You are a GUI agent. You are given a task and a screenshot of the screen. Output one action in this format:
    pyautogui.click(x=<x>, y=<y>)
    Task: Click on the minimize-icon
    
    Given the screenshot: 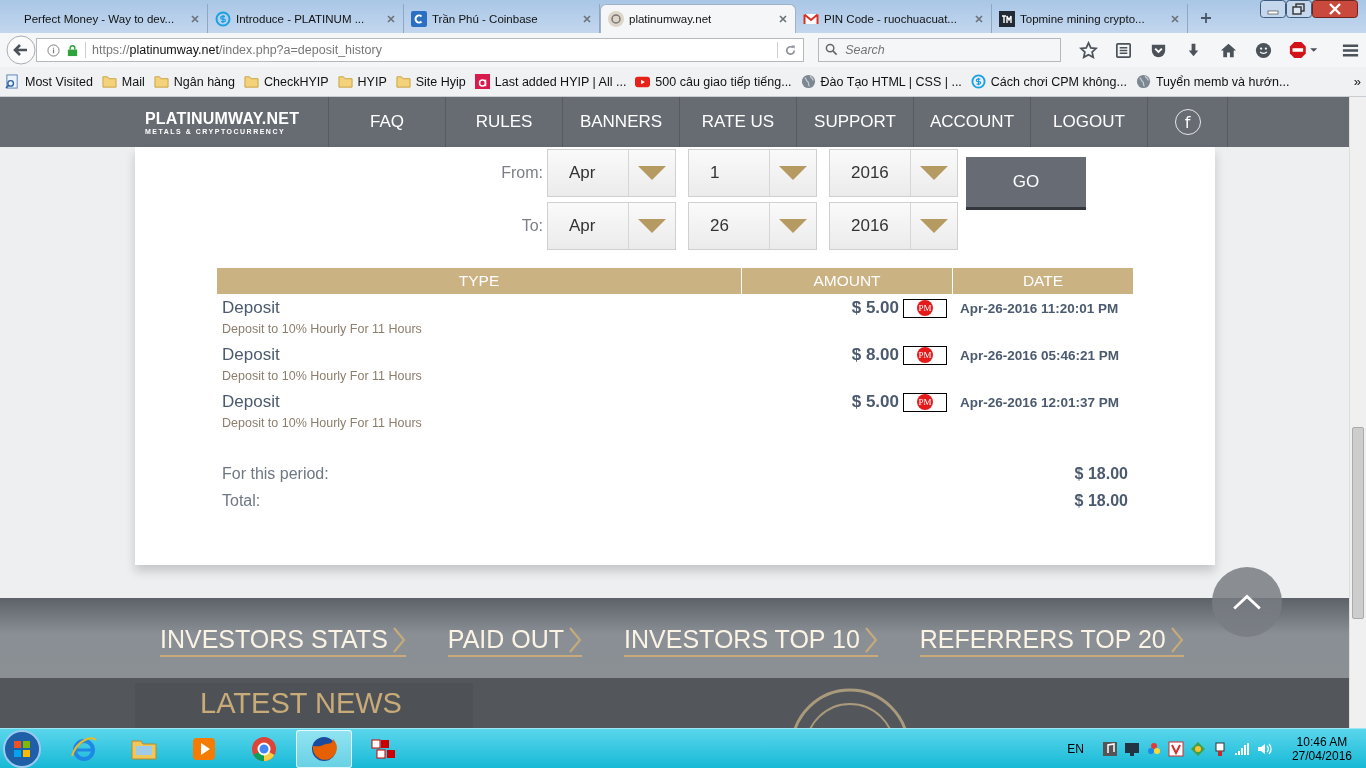 What is the action you would take?
    pyautogui.click(x=1273, y=9)
    